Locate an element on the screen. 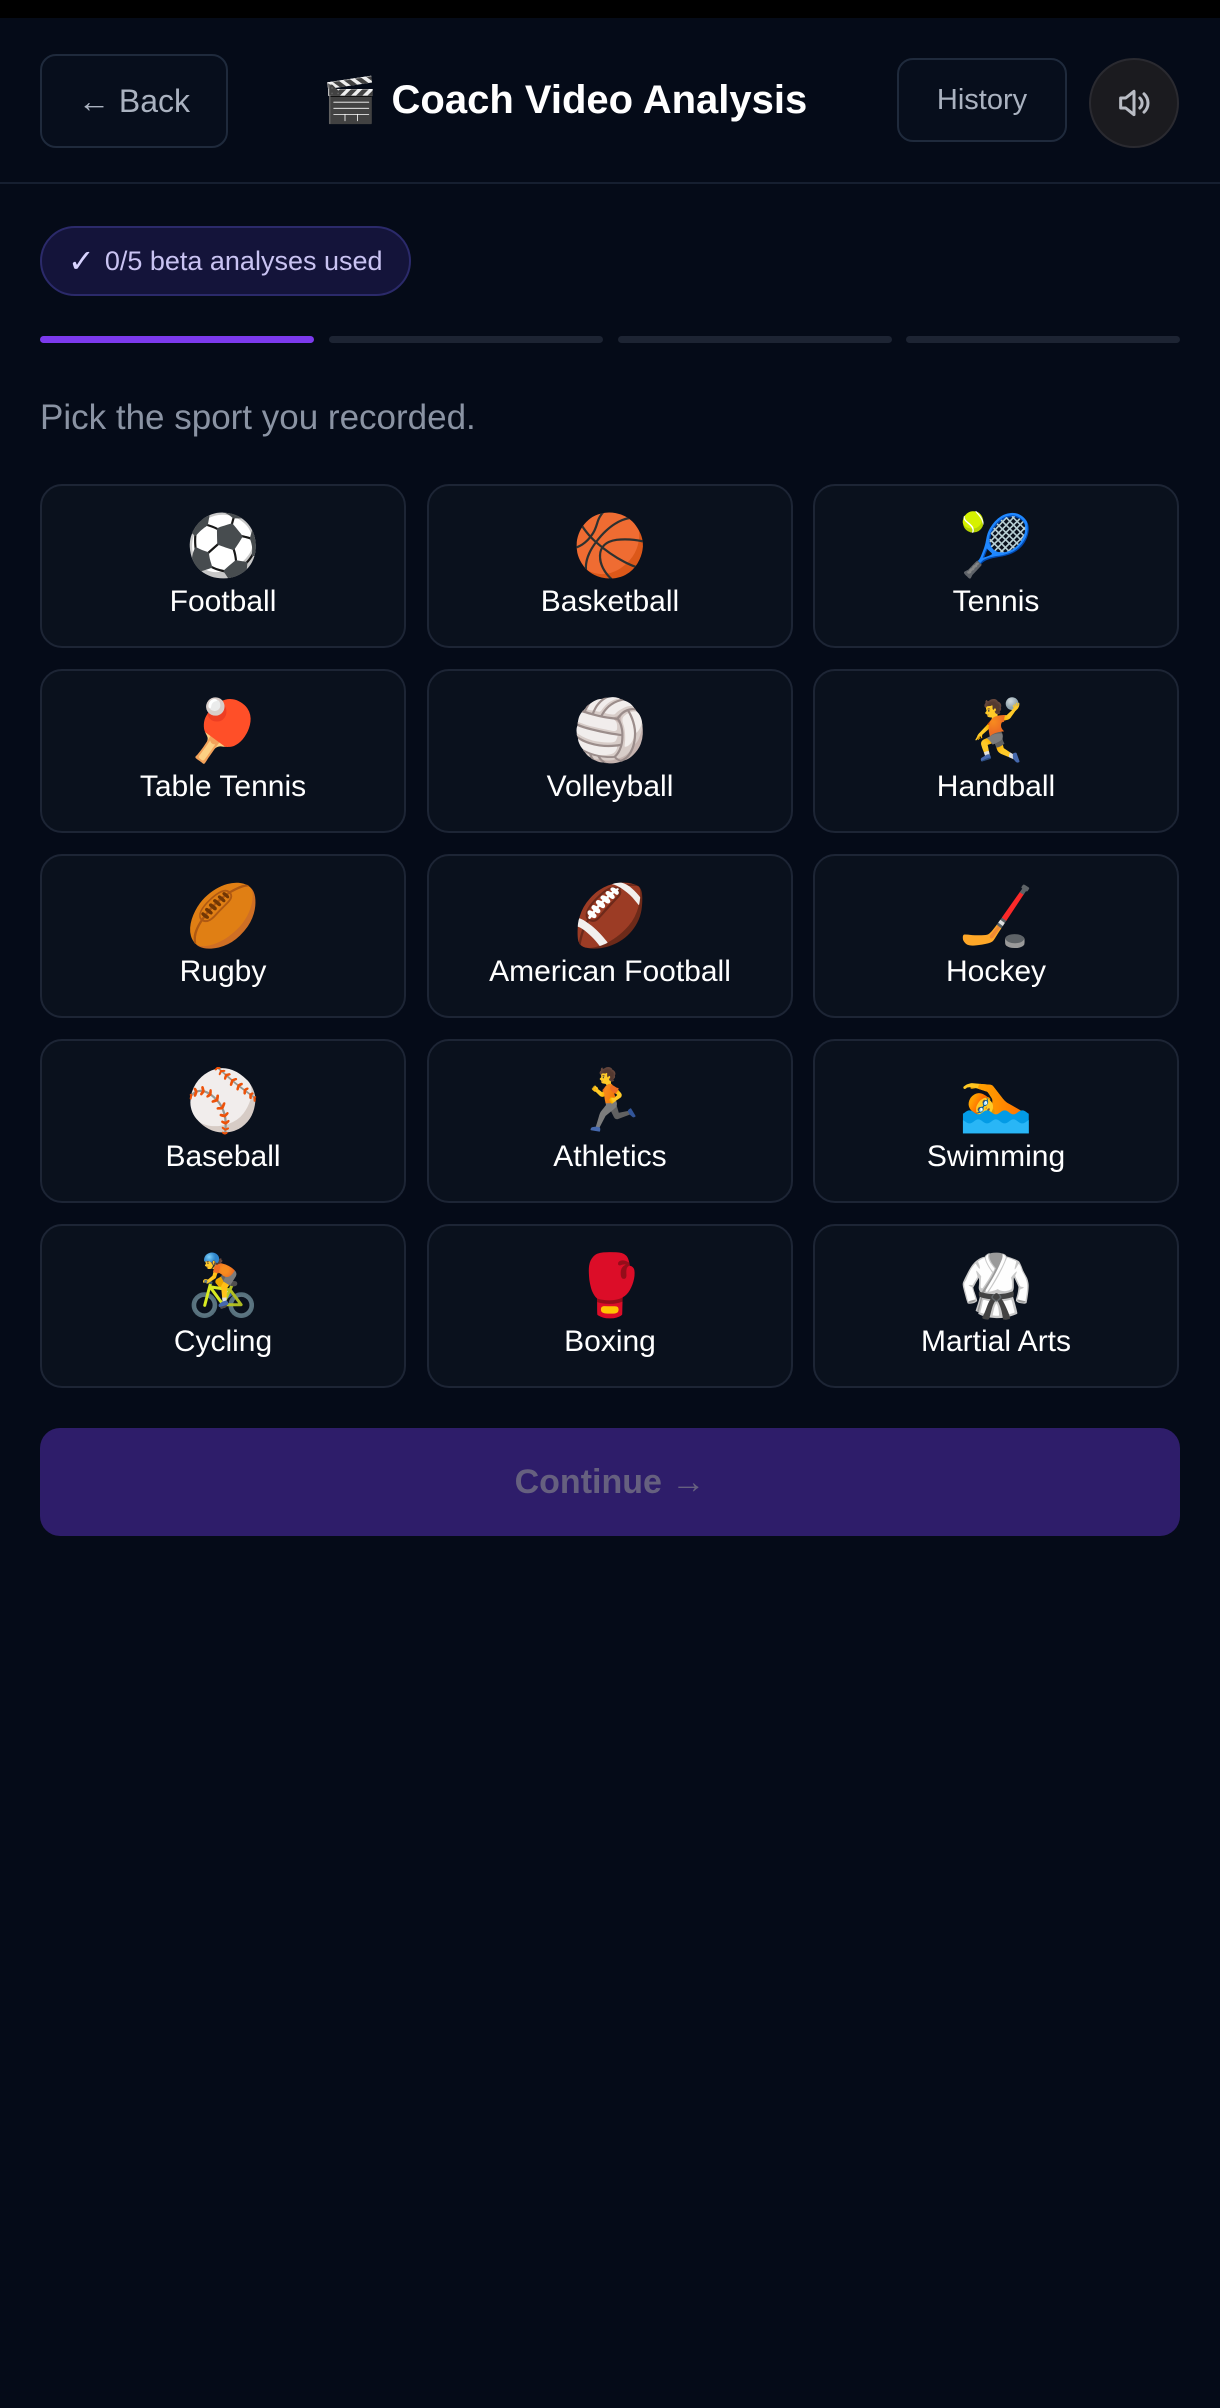 The height and width of the screenshot is (2408, 1220). sport-icon: 🏓 is located at coordinates (223, 730).